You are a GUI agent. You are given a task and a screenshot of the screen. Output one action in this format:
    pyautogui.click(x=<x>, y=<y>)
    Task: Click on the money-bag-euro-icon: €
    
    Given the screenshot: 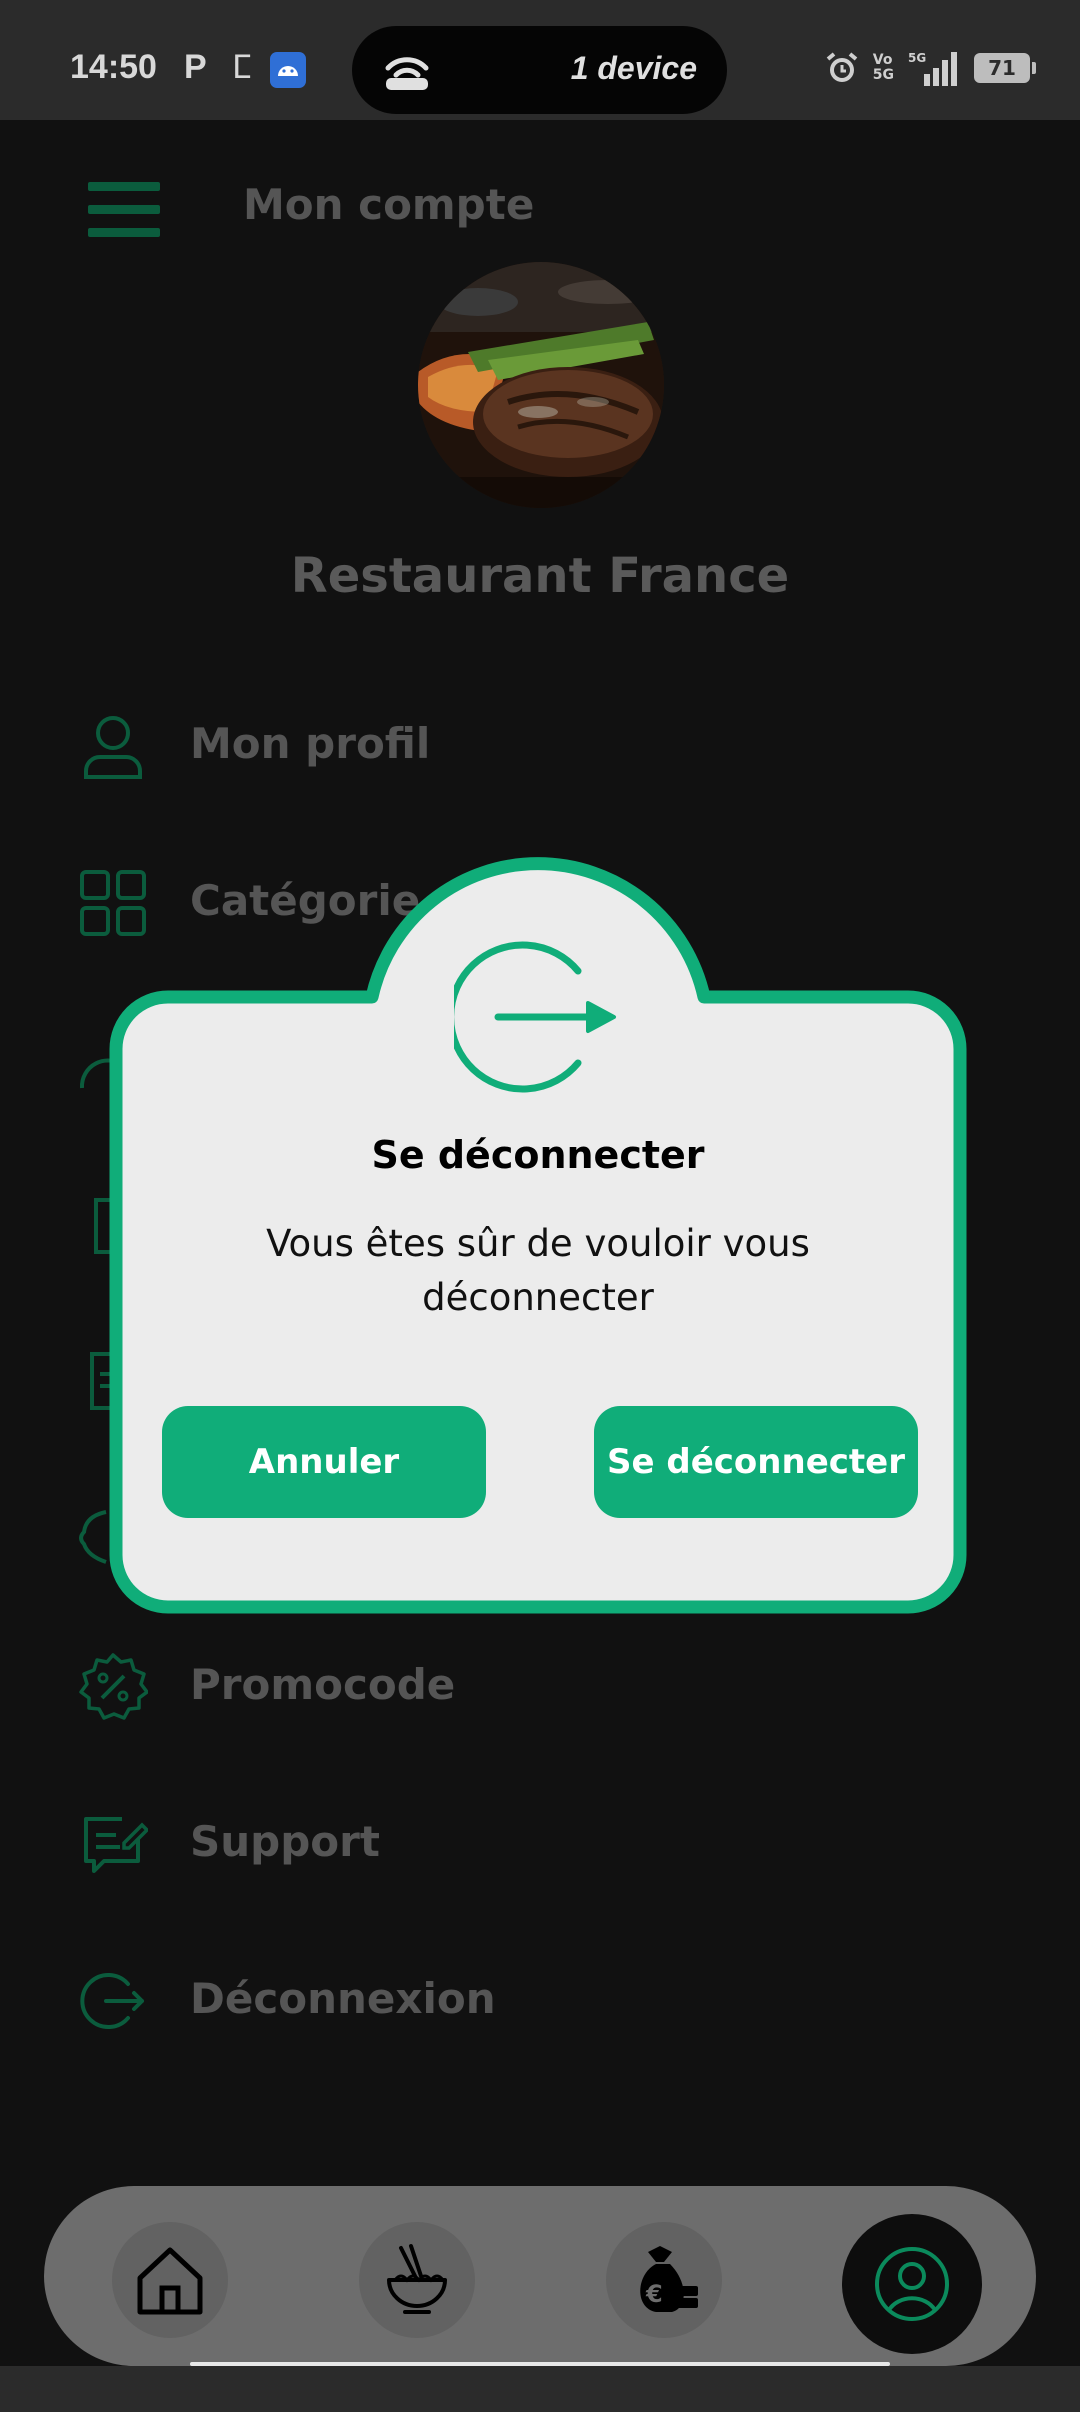 What is the action you would take?
    pyautogui.click(x=669, y=2279)
    